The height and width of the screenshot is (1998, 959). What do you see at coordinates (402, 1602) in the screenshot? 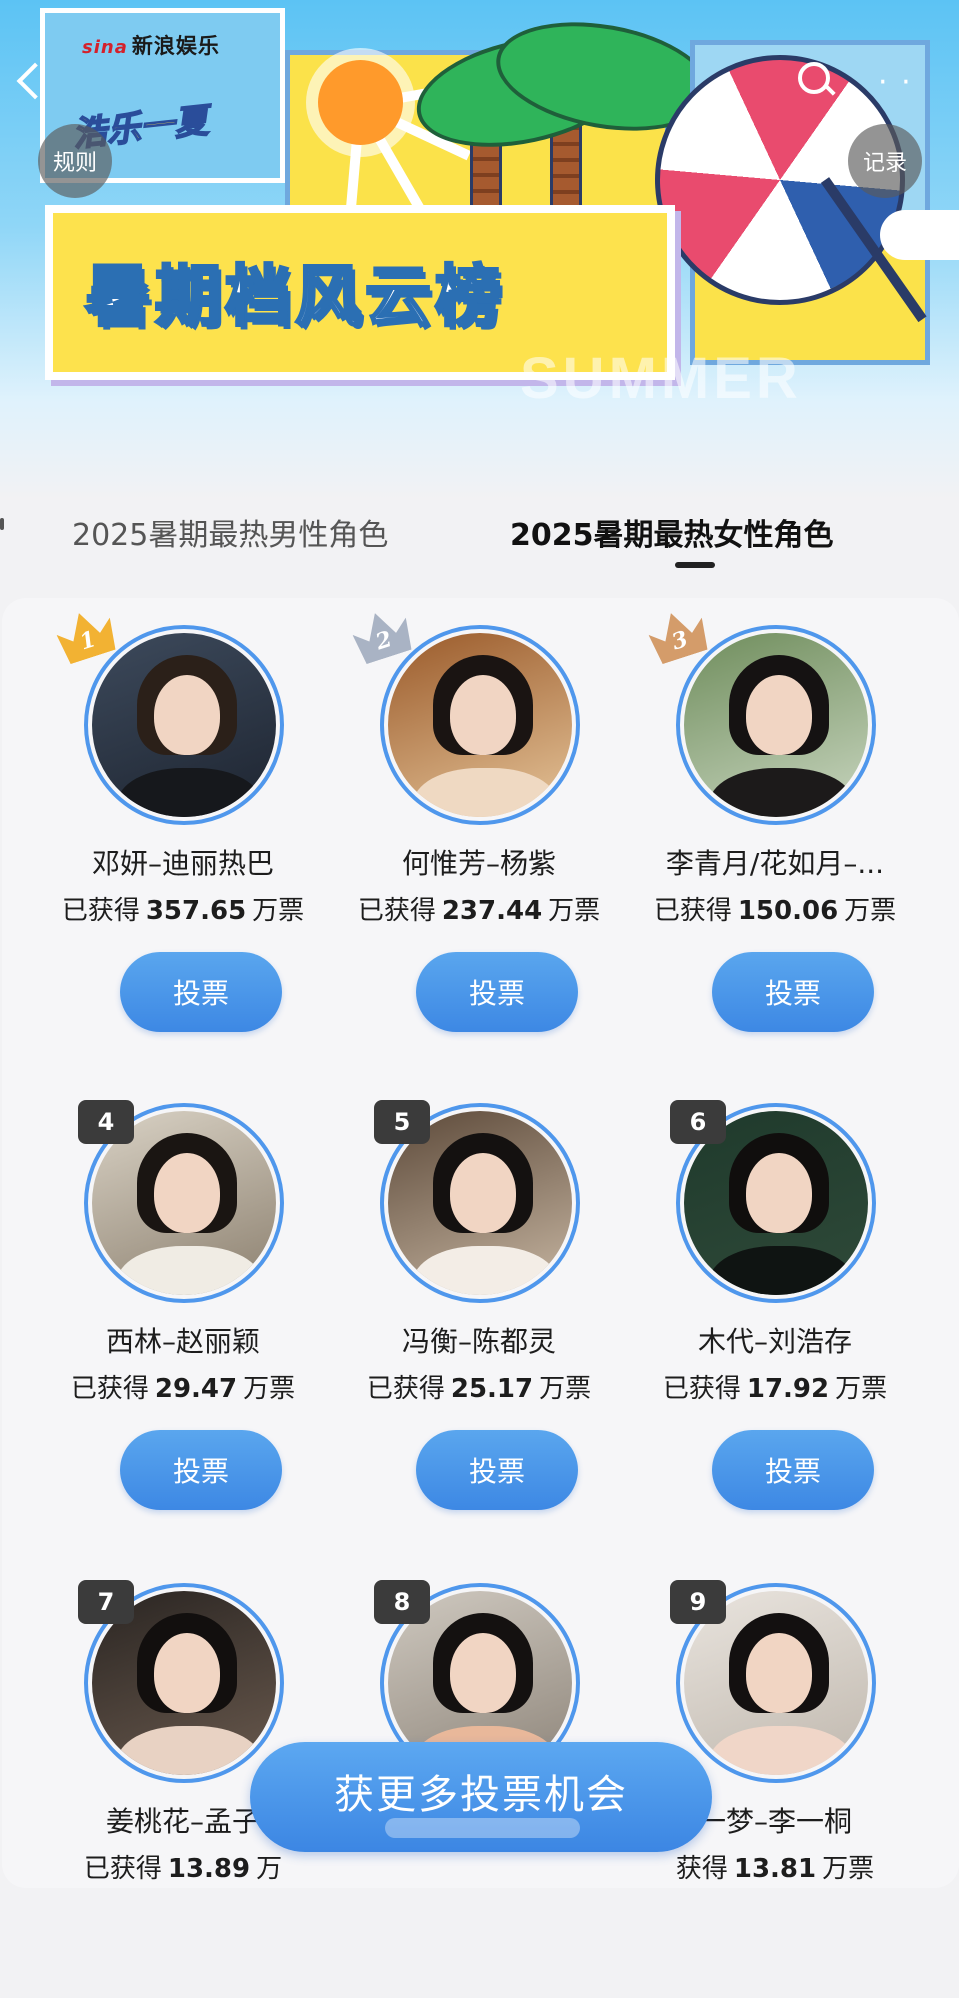
I see `rank-badge: 8` at bounding box center [402, 1602].